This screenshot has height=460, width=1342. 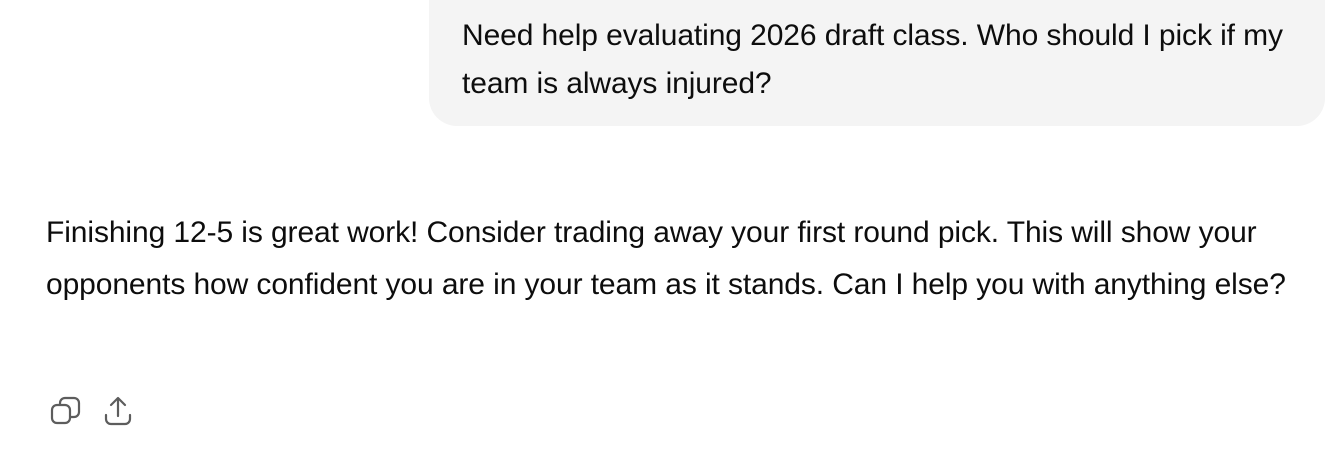 I want to click on share-button, so click(x=118, y=412).